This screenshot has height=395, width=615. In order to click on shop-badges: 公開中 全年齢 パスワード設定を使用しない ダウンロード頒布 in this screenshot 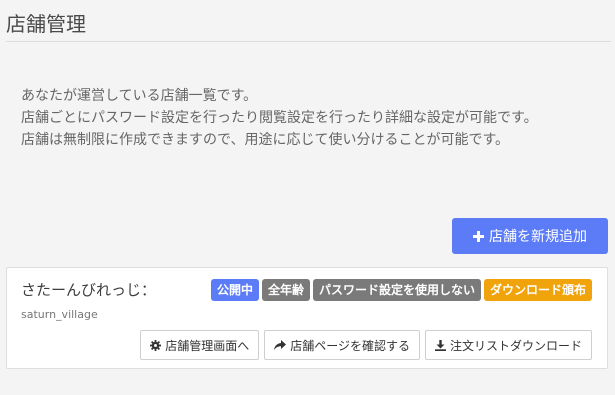, I will do `click(401, 290)`.